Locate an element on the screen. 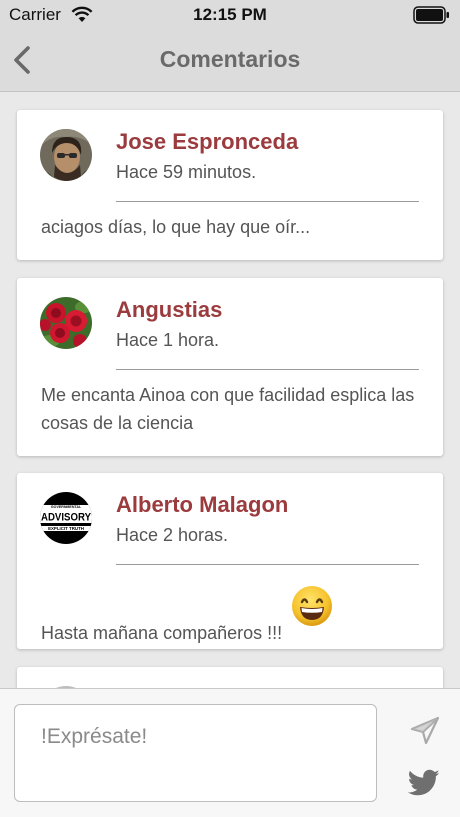 This screenshot has width=460, height=817. avatar-logo-bottom: EXPLICIT TRUTH is located at coordinates (66, 528).